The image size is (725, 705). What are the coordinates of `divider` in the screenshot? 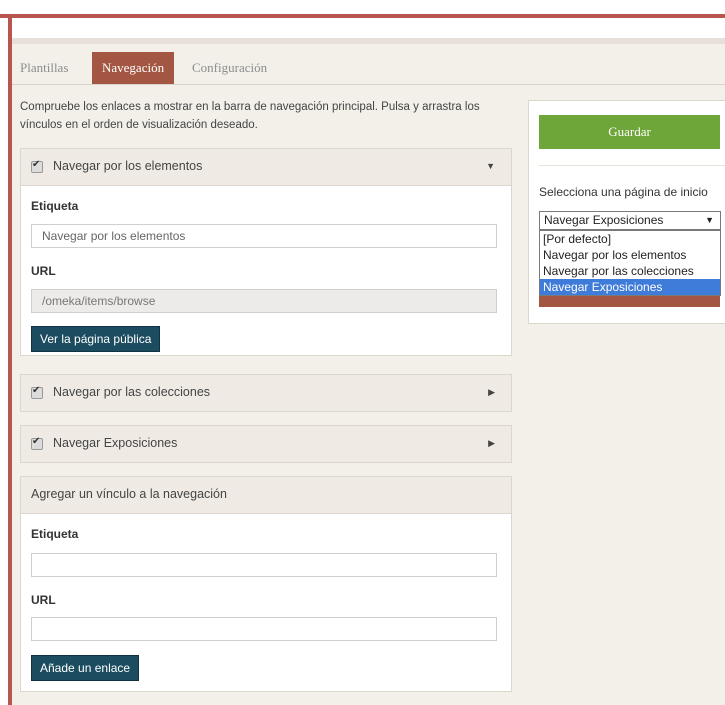 It's located at (632, 165).